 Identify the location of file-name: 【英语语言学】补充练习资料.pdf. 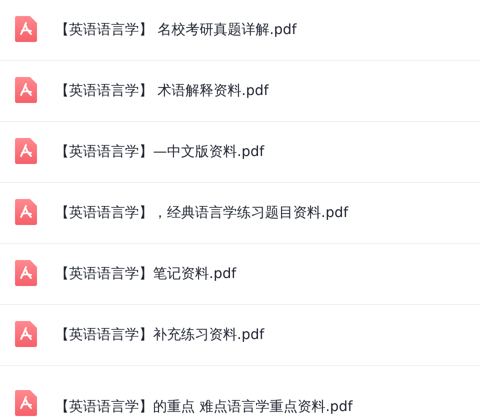
(159, 335).